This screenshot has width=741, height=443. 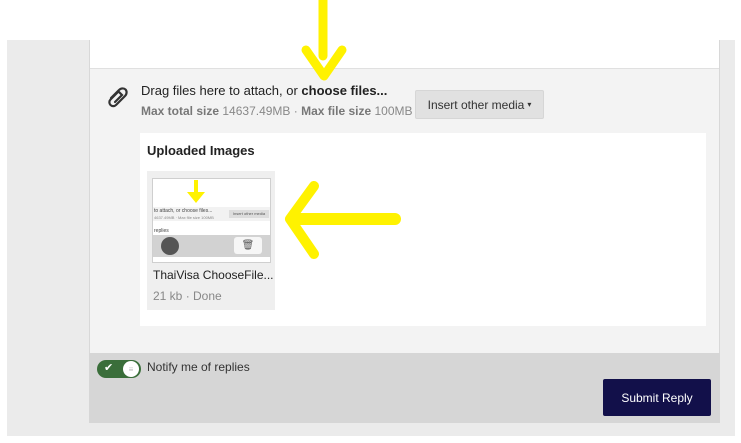 What do you see at coordinates (161, 231) in the screenshot?
I see `thumbnail-replies-text: replies` at bounding box center [161, 231].